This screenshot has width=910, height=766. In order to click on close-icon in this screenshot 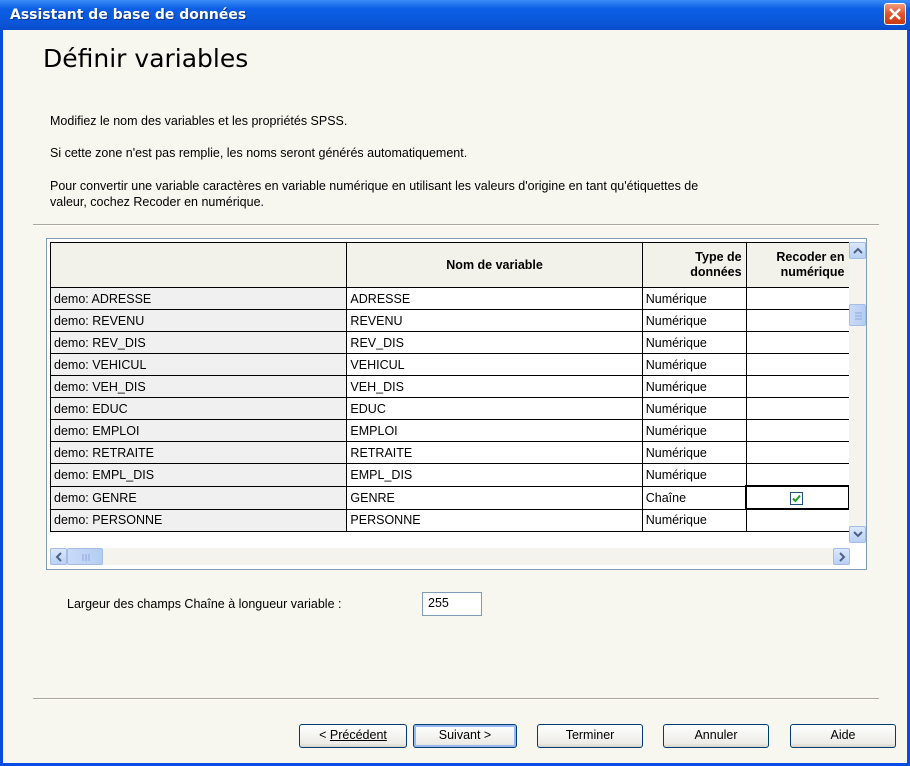, I will do `click(895, 14)`.